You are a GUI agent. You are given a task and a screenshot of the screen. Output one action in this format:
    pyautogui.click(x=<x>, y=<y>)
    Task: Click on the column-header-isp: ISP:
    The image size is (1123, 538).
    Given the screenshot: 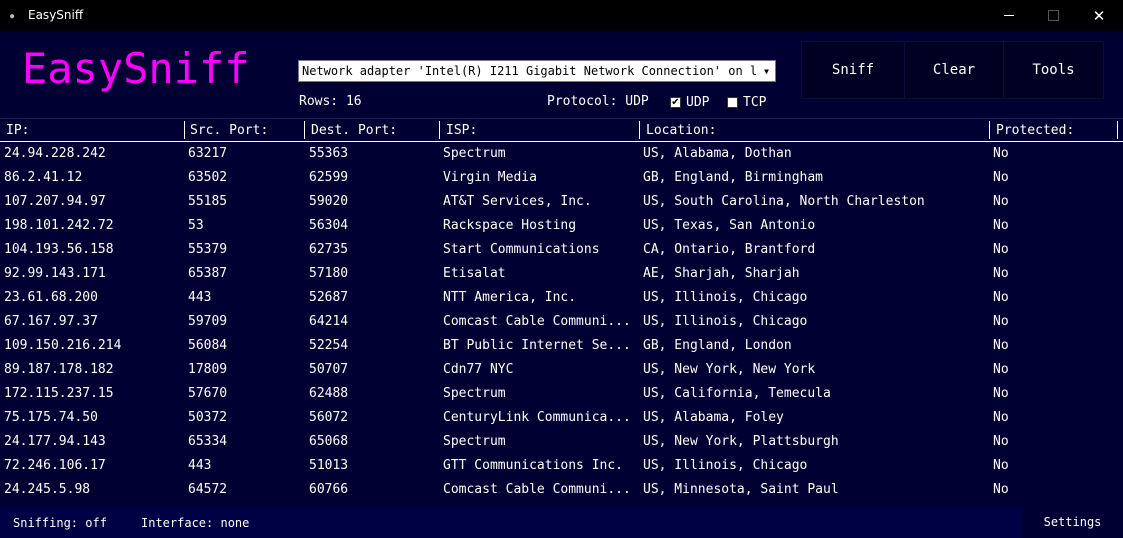 What is the action you would take?
    pyautogui.click(x=461, y=130)
    